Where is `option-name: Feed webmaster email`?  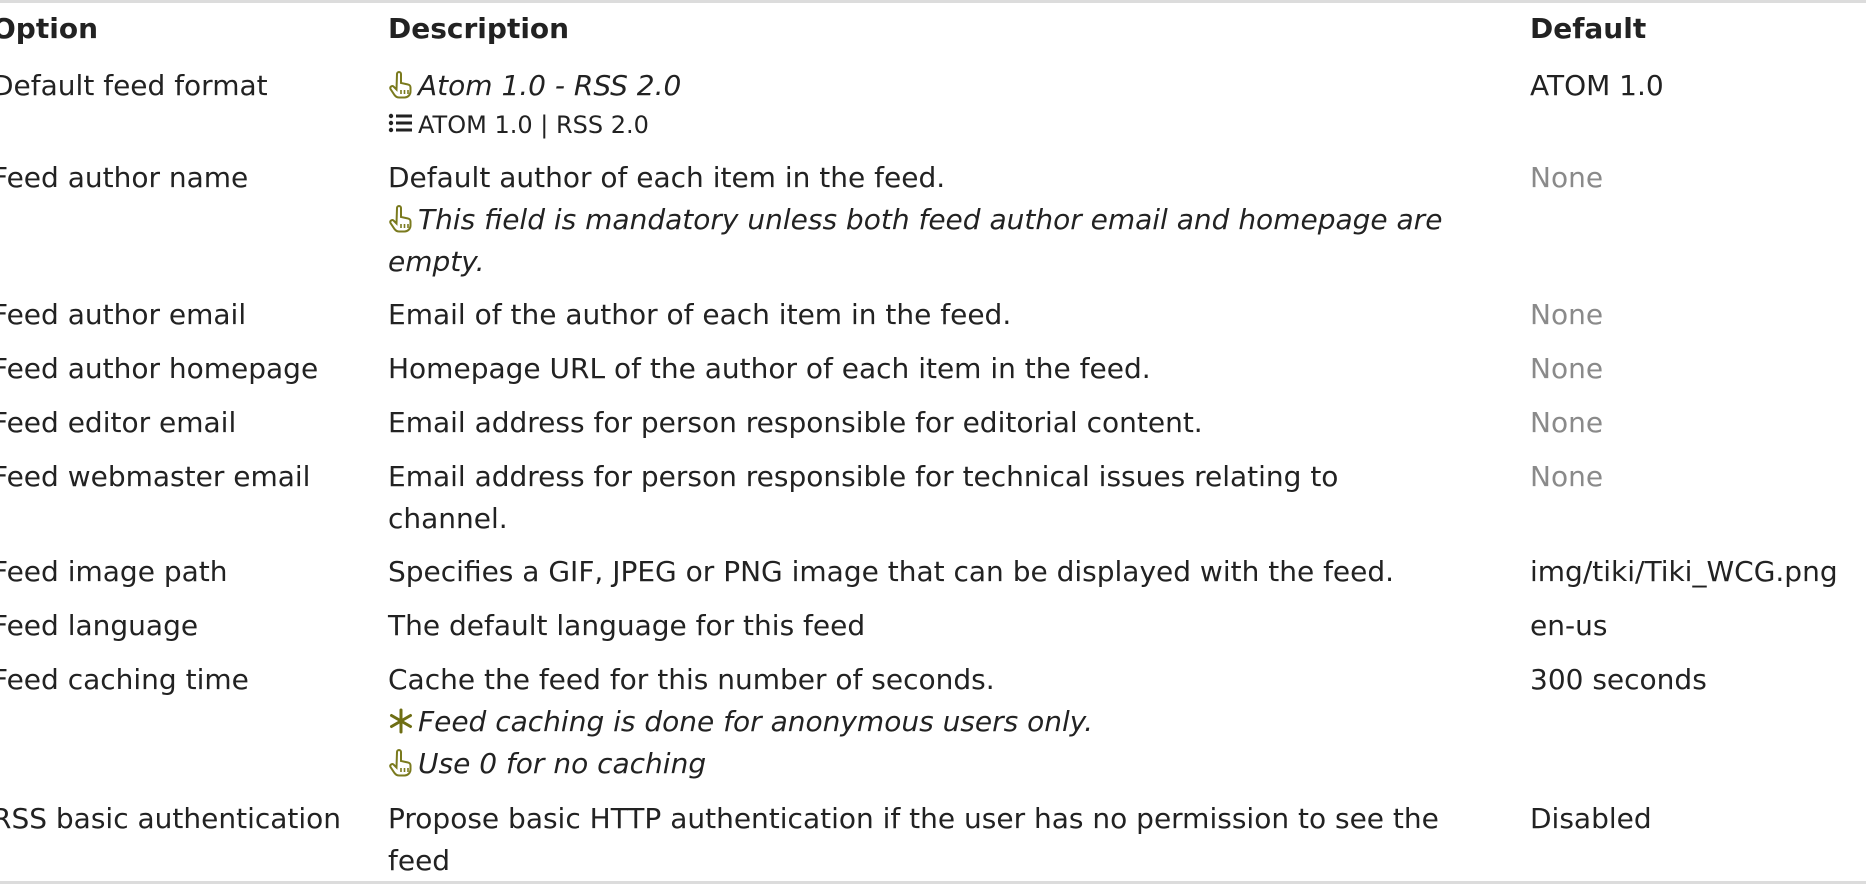 option-name: Feed webmaster email is located at coordinates (155, 476).